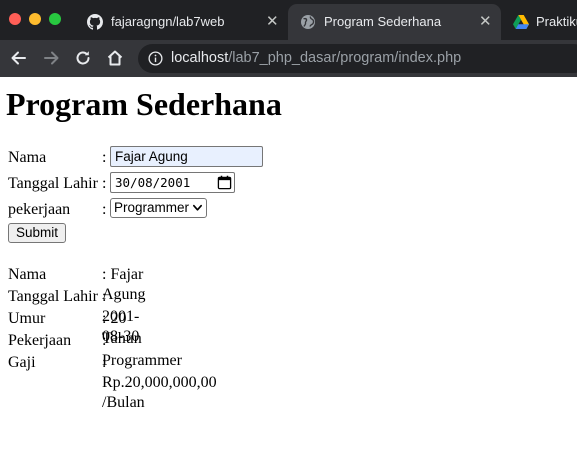  What do you see at coordinates (383, 21) in the screenshot?
I see `tab-title: Program Sederhana` at bounding box center [383, 21].